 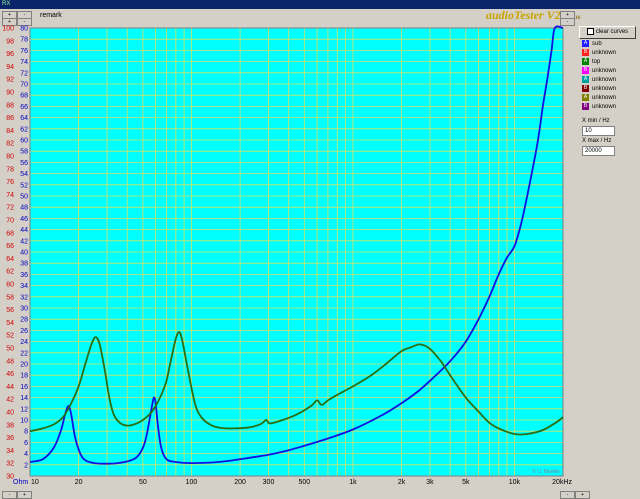 I want to click on y-right-tick-label: 46, so click(x=24, y=219).